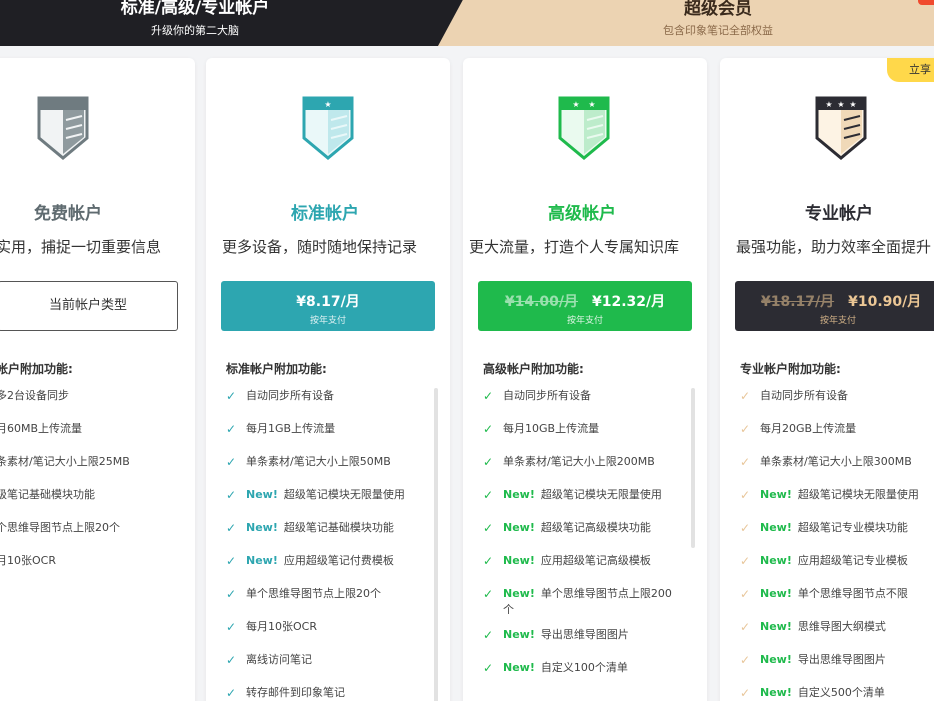  Describe the element at coordinates (852, 527) in the screenshot. I see `feature-text: 超级笔记专业模块功能` at that location.